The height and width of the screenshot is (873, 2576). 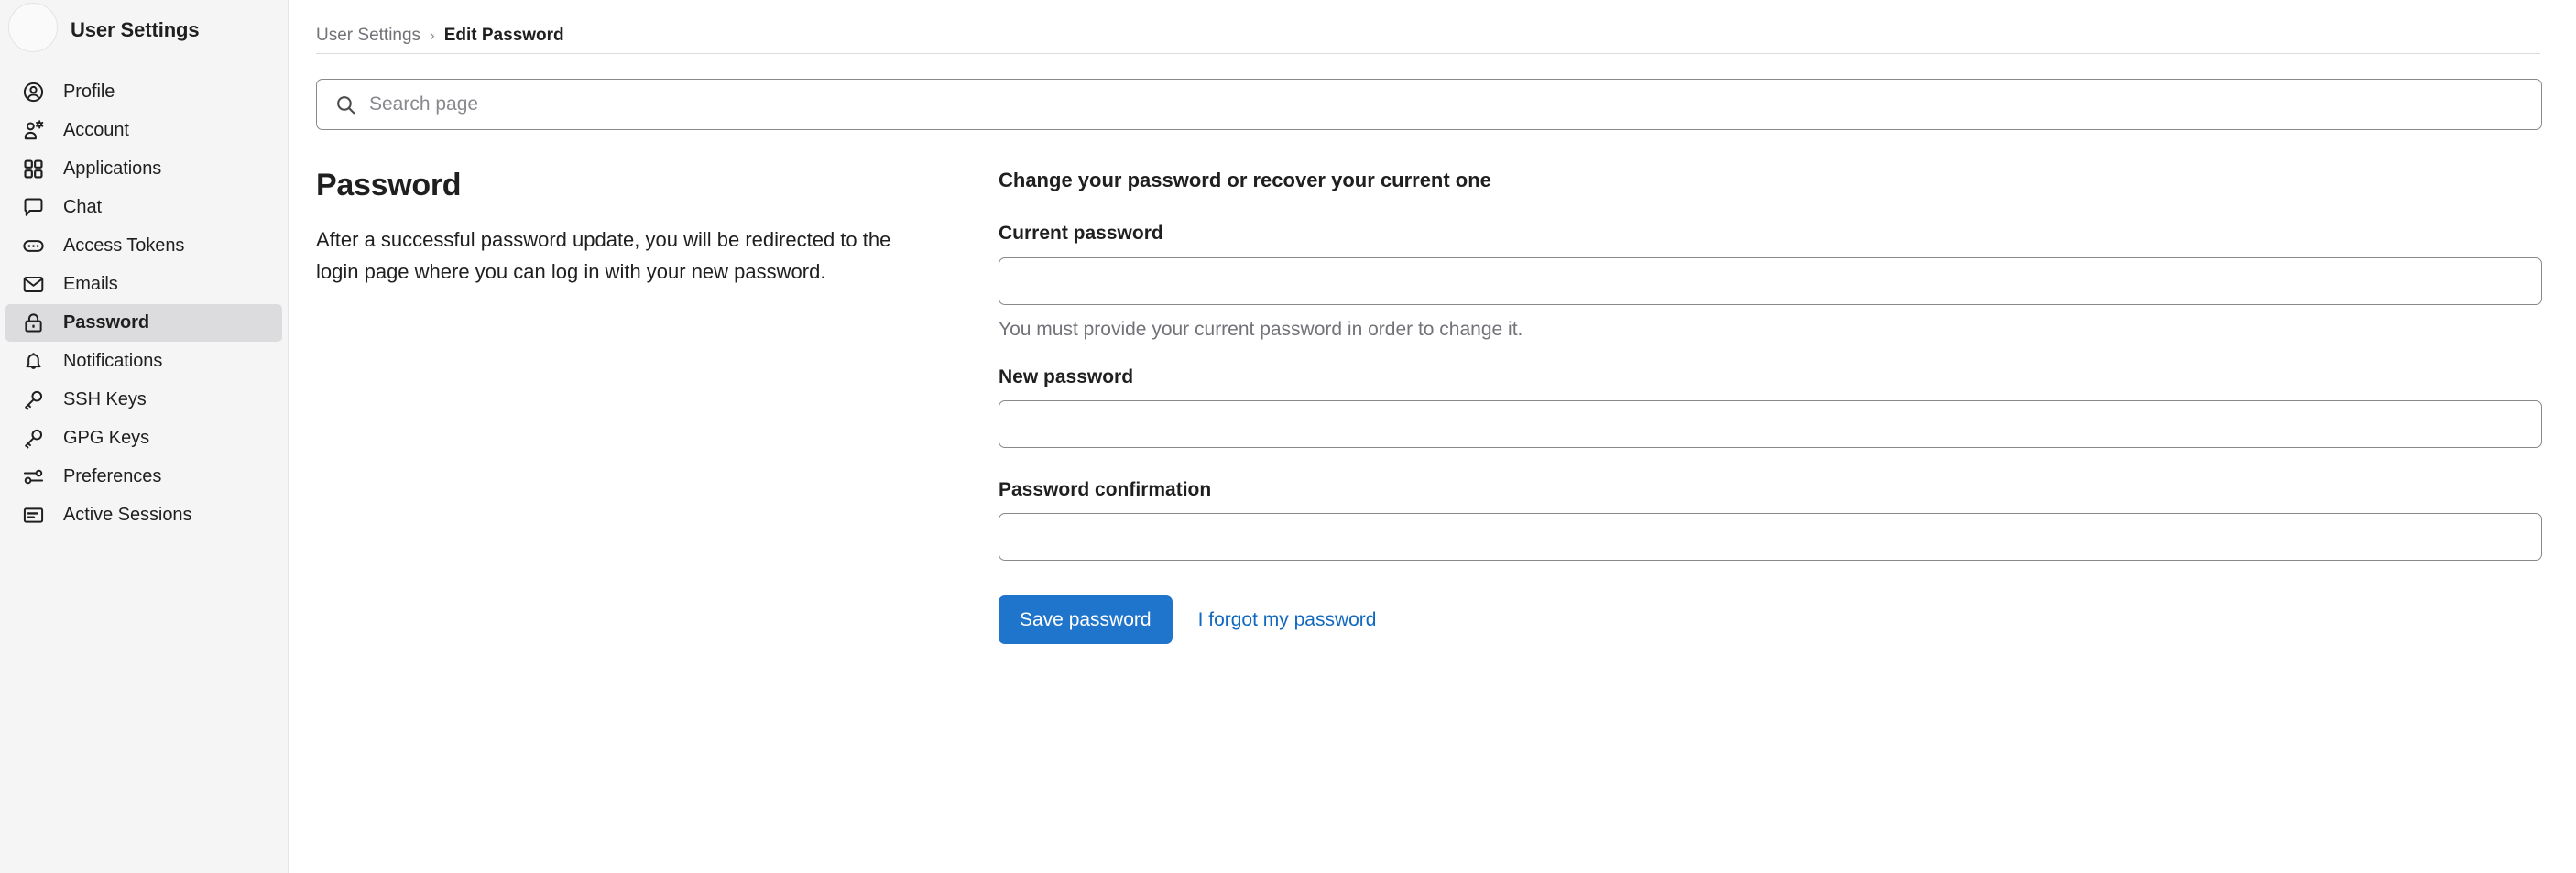 I want to click on chat-bubble-icon, so click(x=34, y=207).